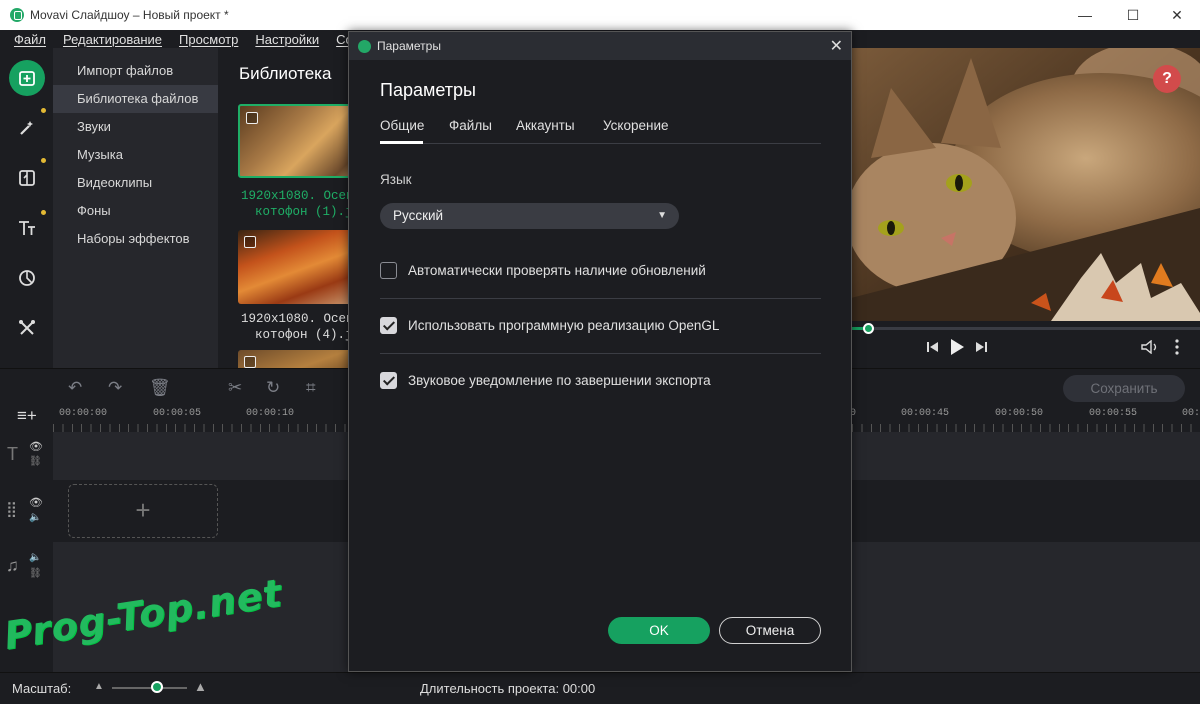  I want to click on menu-settings: Настройки, so click(287, 39).